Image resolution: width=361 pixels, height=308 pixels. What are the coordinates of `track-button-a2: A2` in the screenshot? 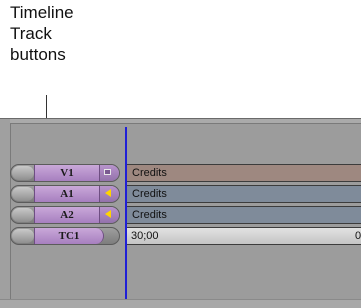 It's located at (67, 215).